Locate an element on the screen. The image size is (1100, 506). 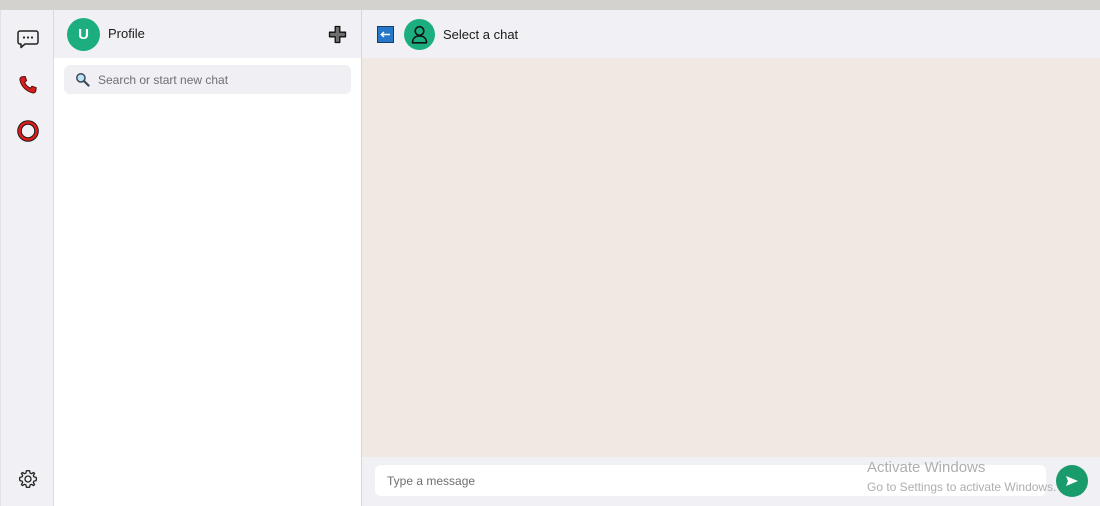
message-input is located at coordinates (710, 480).